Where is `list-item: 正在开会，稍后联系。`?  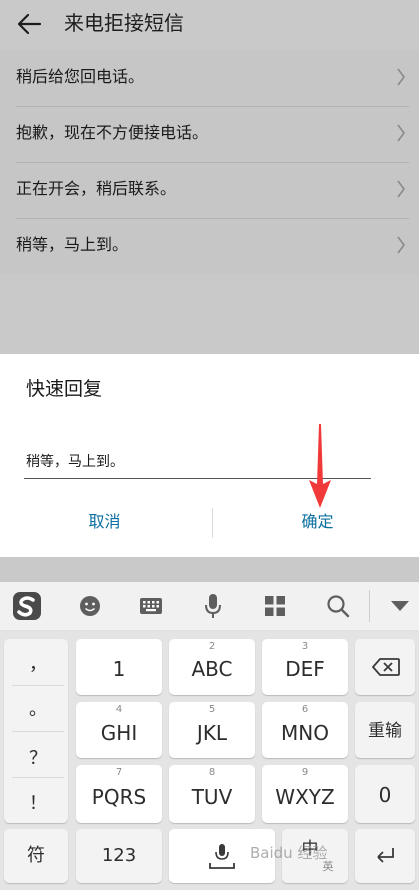
list-item: 正在开会，稍后联系。 is located at coordinates (209, 190).